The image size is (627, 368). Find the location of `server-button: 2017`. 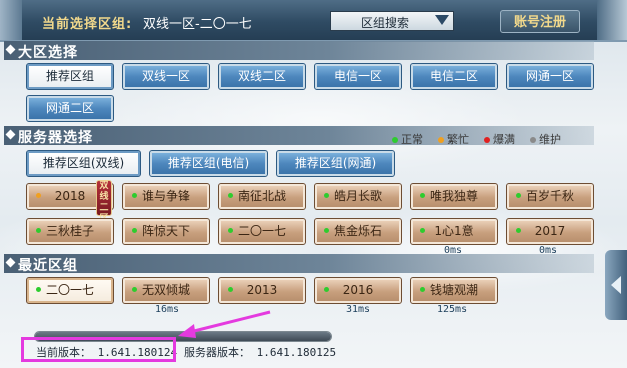

server-button: 2017 is located at coordinates (550, 231).